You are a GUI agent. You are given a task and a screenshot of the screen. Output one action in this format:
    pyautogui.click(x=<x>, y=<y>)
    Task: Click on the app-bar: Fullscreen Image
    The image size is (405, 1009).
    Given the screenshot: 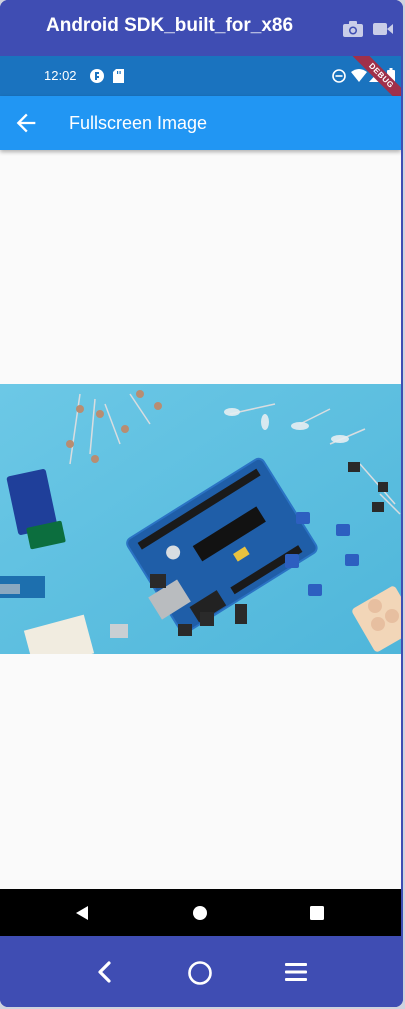 What is the action you would take?
    pyautogui.click(x=200, y=123)
    